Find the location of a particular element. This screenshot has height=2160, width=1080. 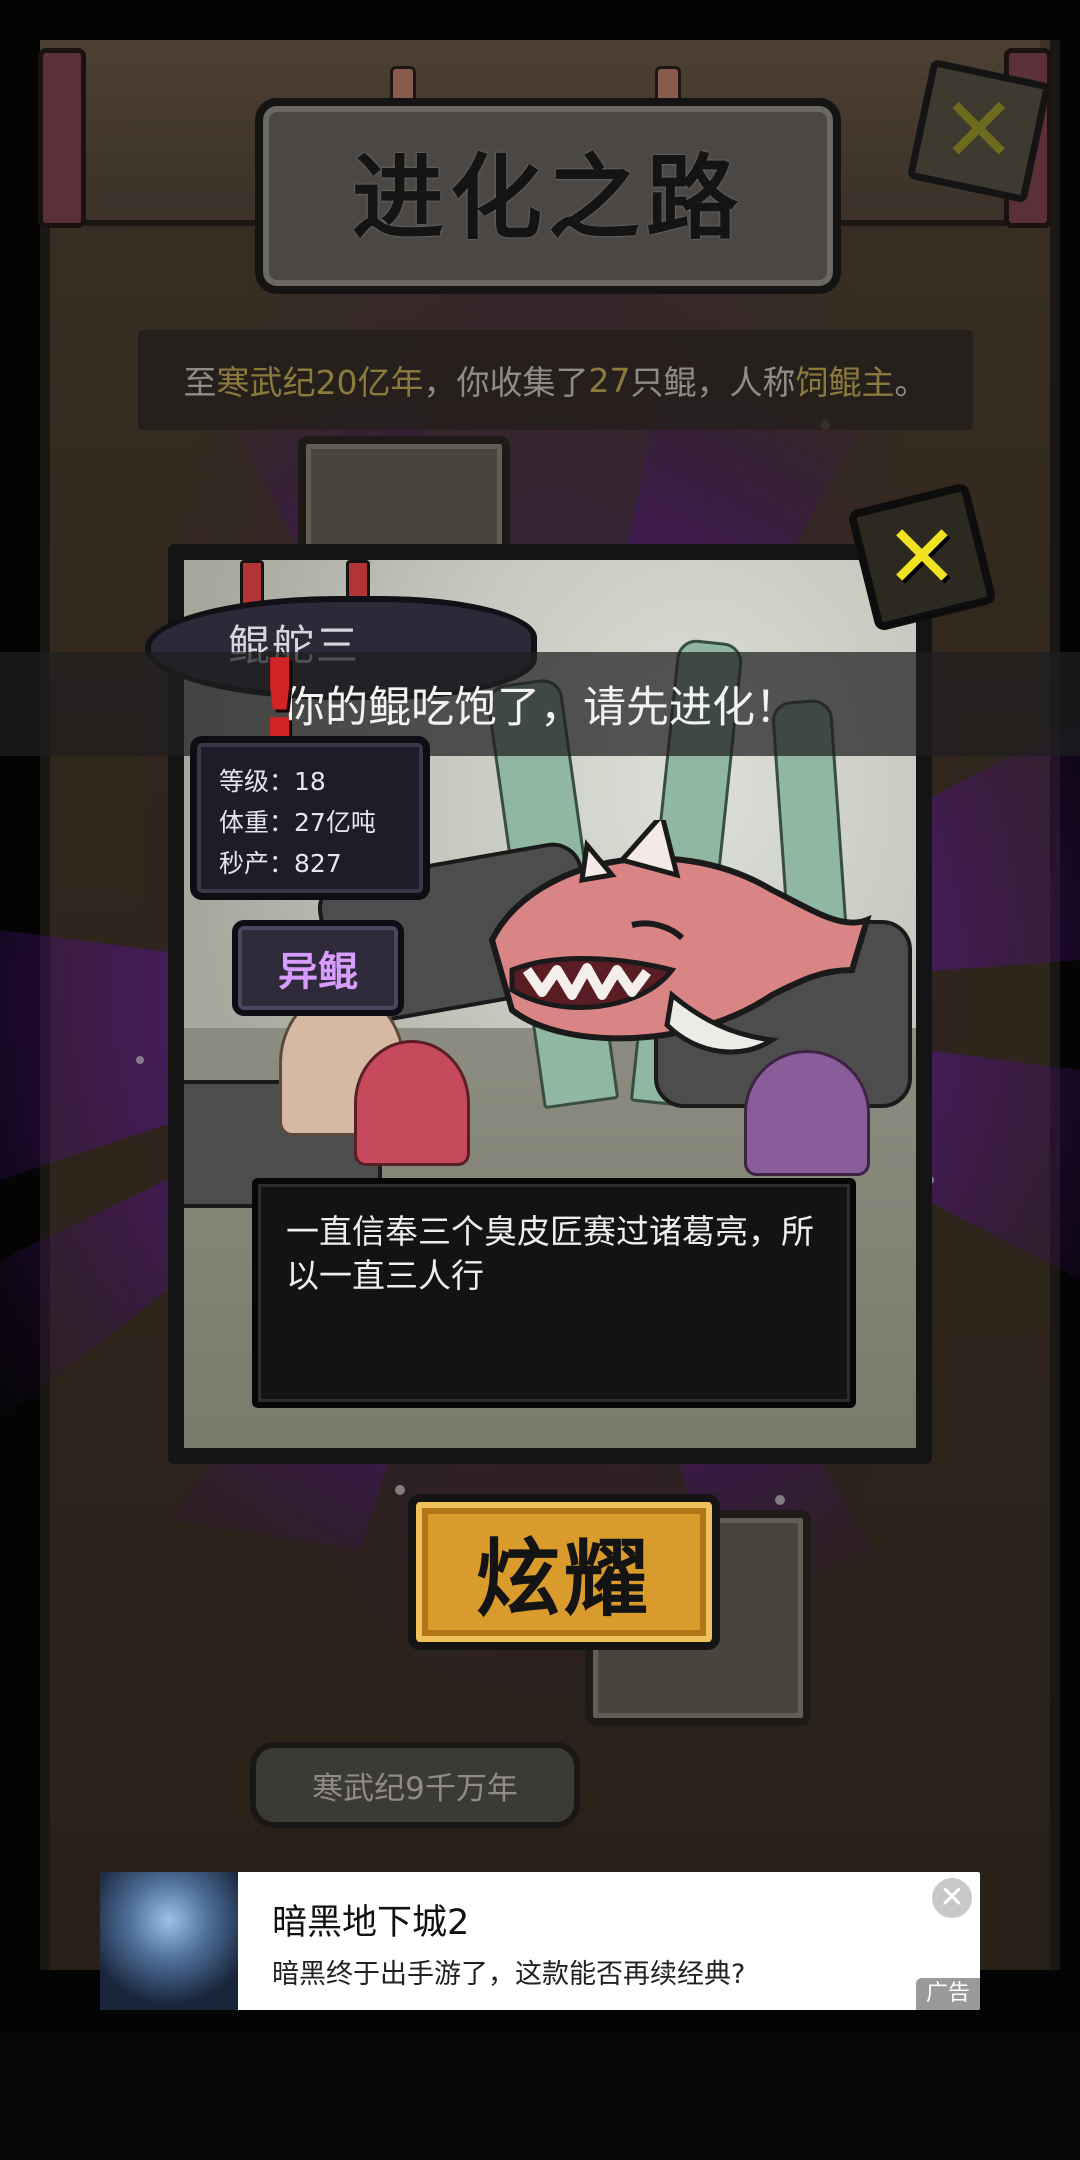

stat-label: 体重： is located at coordinates (257, 822).